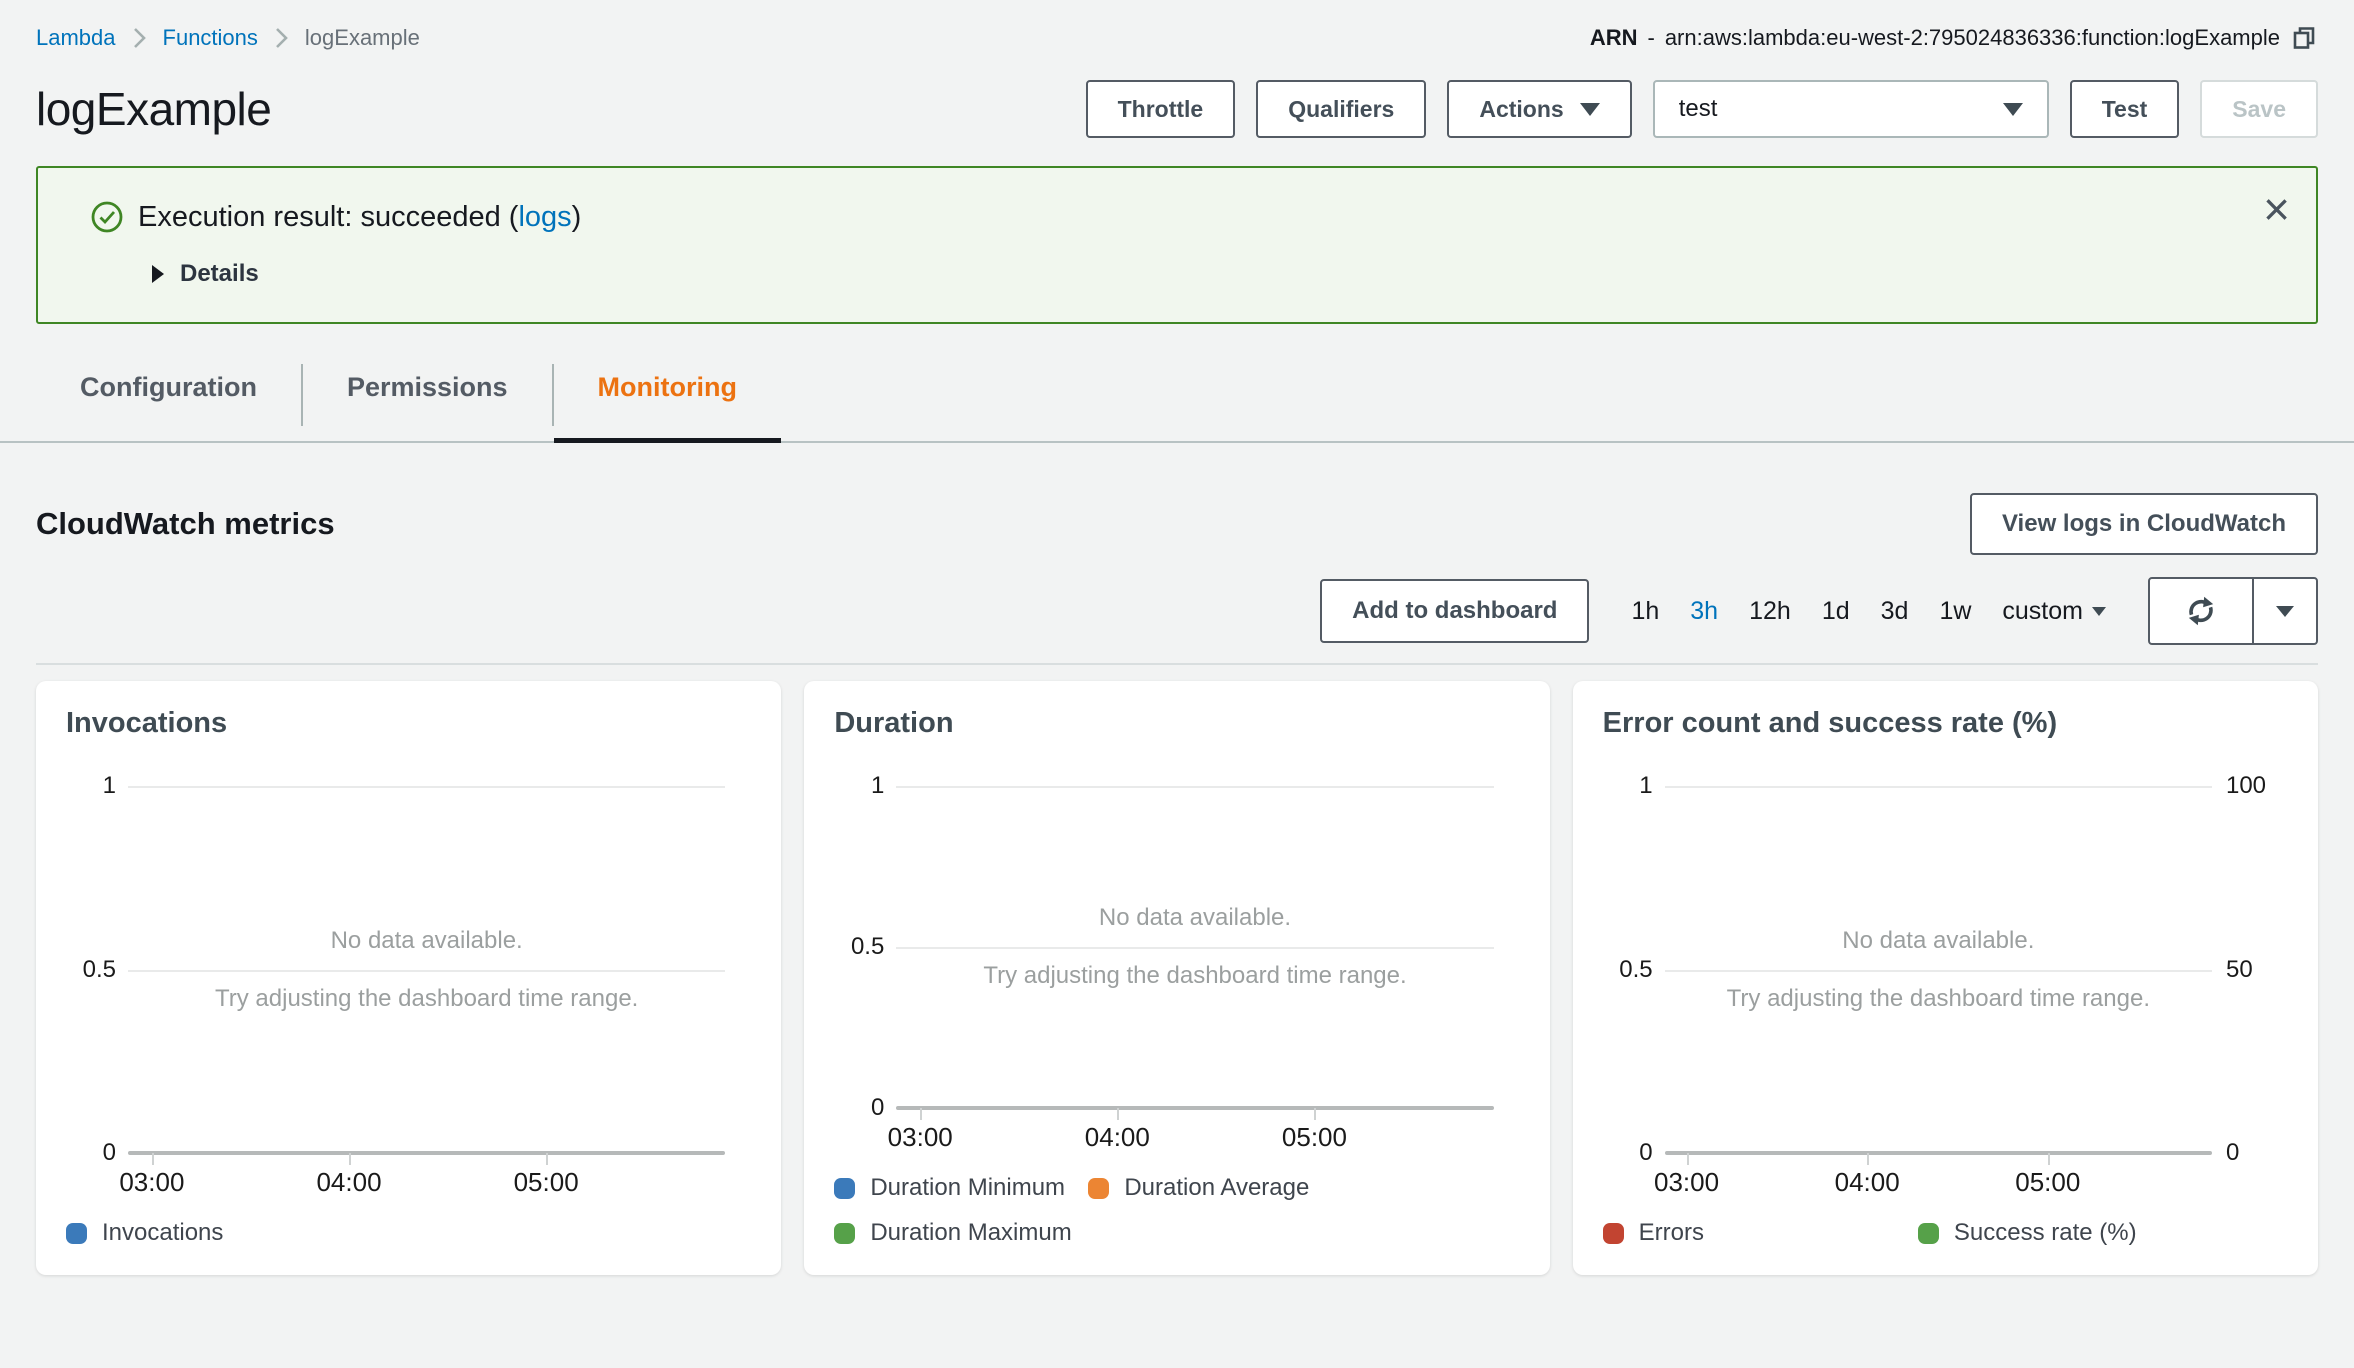 The width and height of the screenshot is (2354, 1368). I want to click on legend-item: Duration Maximum, so click(961, 1233).